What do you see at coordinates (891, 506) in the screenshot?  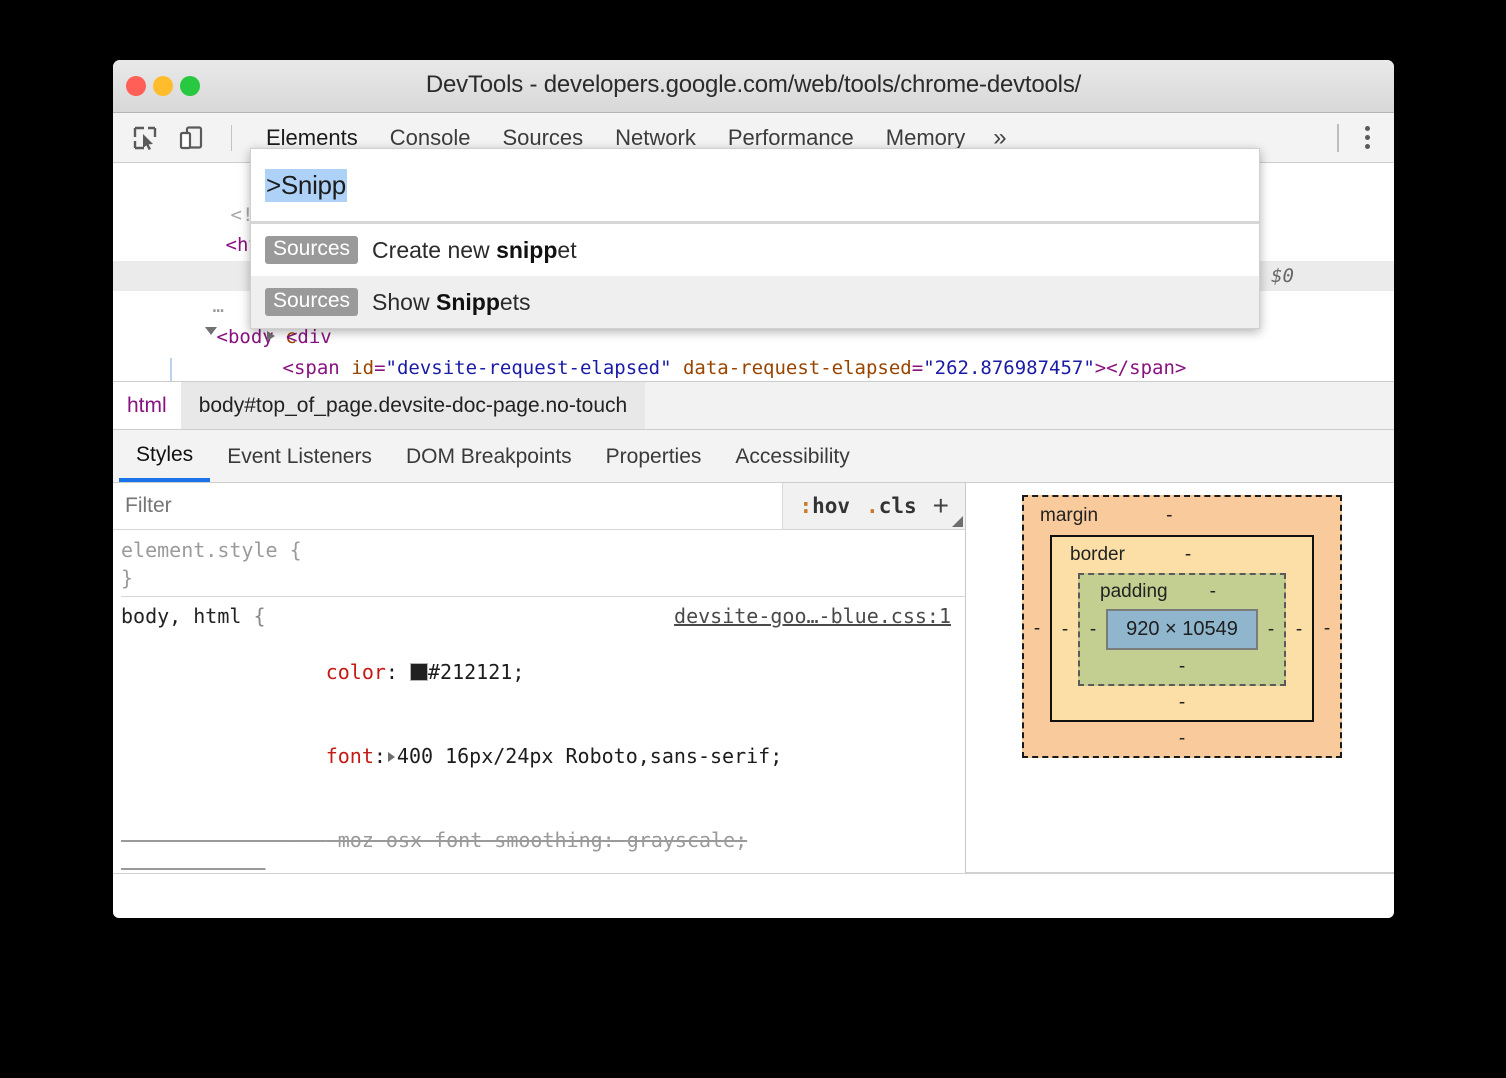 I see `cls-toggle: .cls` at bounding box center [891, 506].